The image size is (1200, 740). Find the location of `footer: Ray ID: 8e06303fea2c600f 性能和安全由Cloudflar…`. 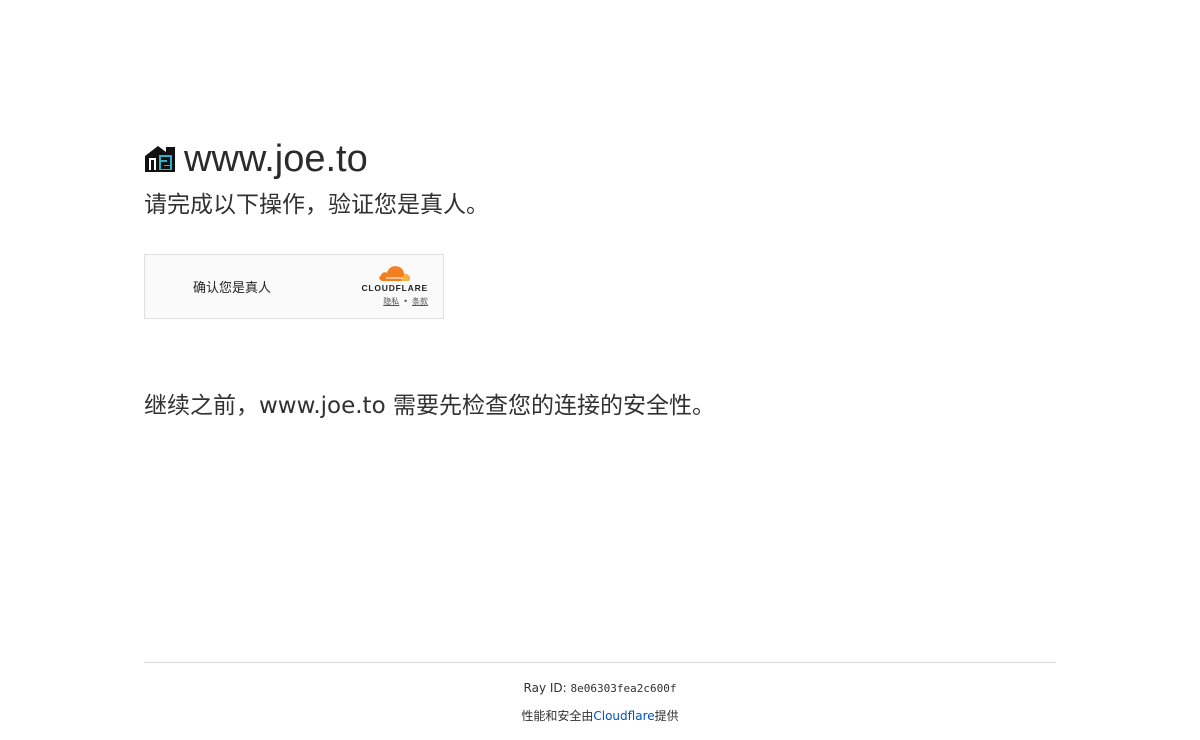

footer: Ray ID: 8e06303fea2c600f 性能和安全由Cloudflar… is located at coordinates (600, 692).